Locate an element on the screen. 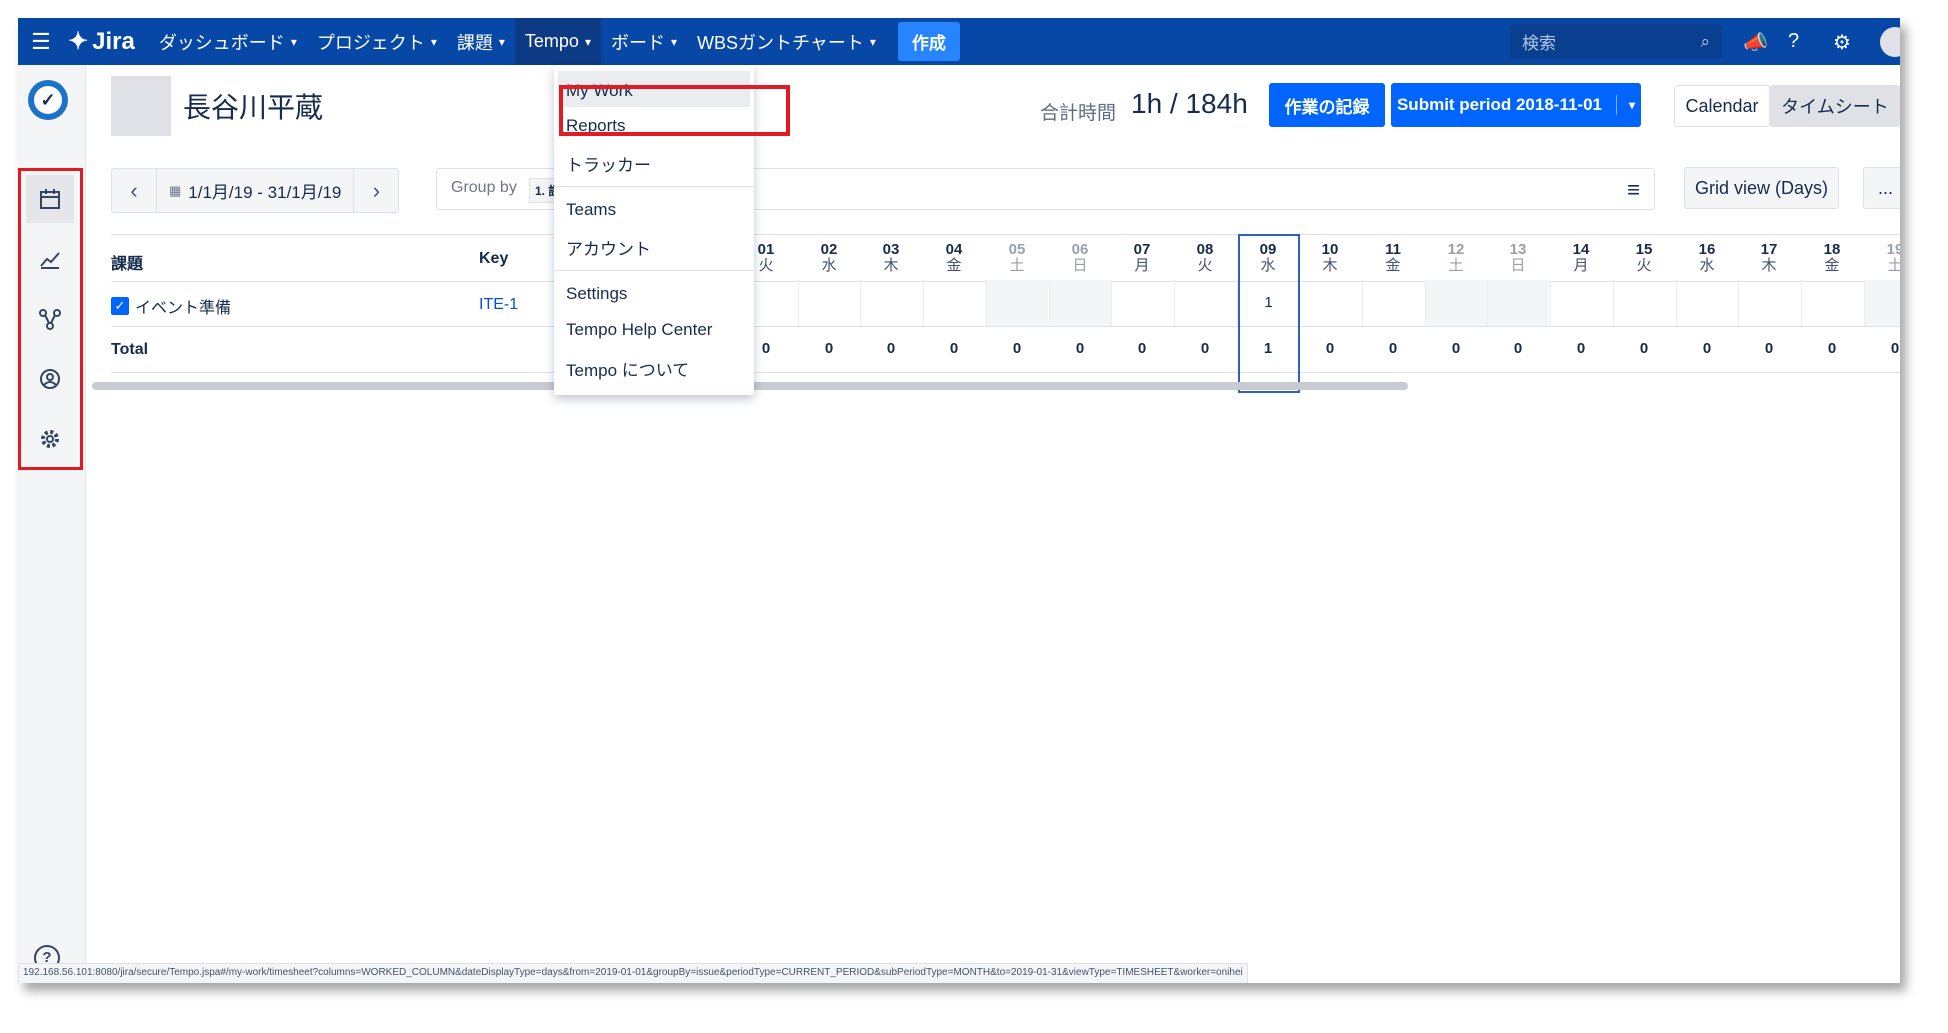  worker-name: 長谷川平蔵 is located at coordinates (253, 107).